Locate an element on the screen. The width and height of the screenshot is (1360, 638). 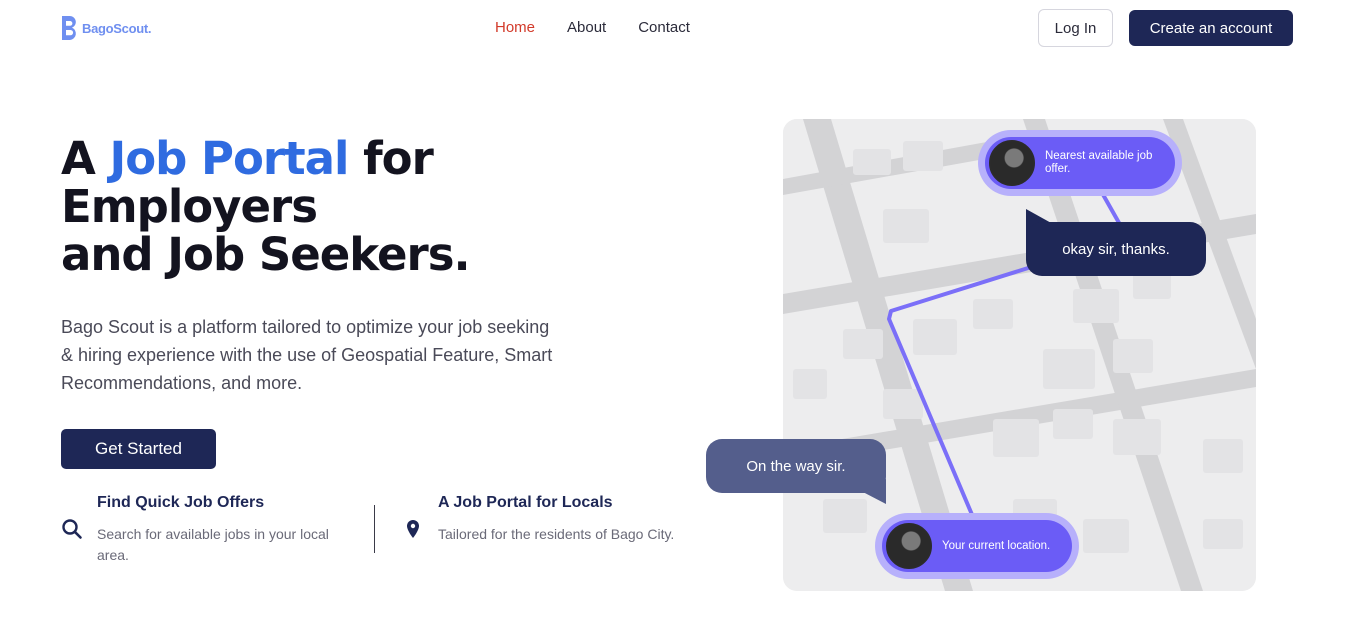
job-offer-pin: Nearest available job offer. is located at coordinates (1080, 163).